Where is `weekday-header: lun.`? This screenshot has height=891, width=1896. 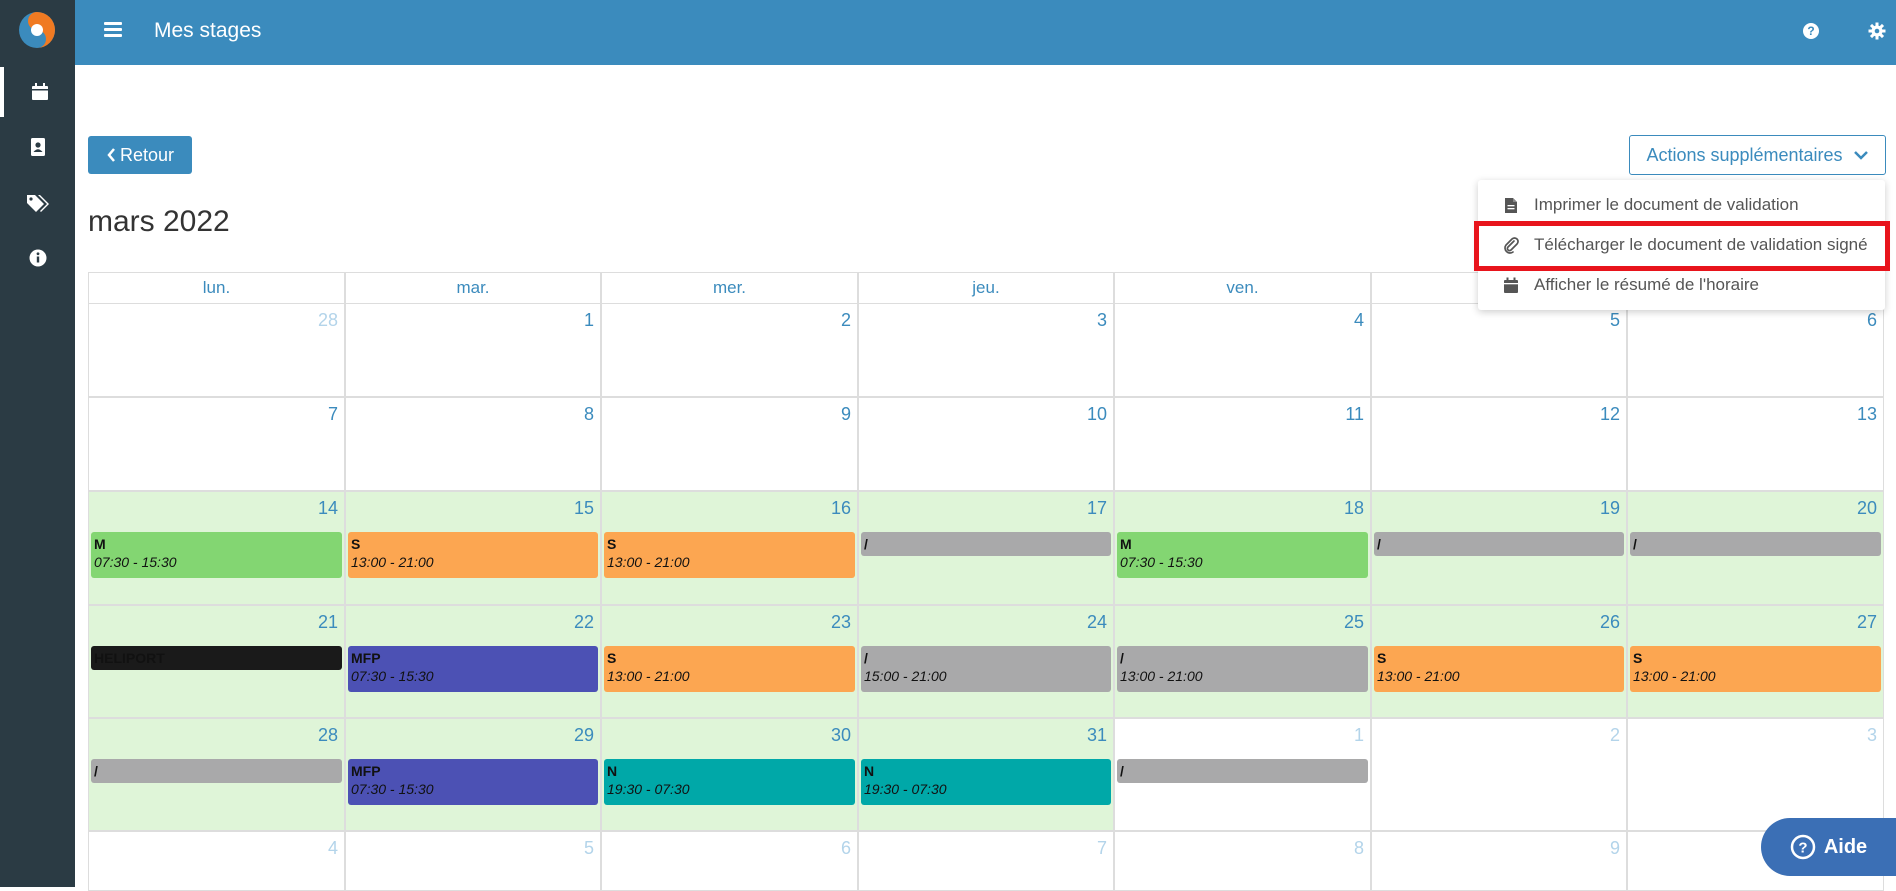 weekday-header: lun. is located at coordinates (216, 288).